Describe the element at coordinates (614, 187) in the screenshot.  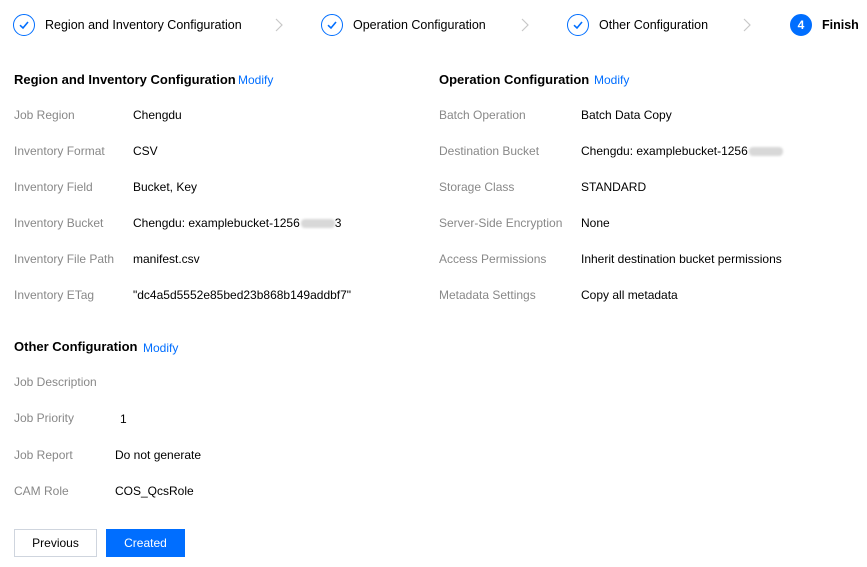
I see `value-storage-class: STANDARD` at that location.